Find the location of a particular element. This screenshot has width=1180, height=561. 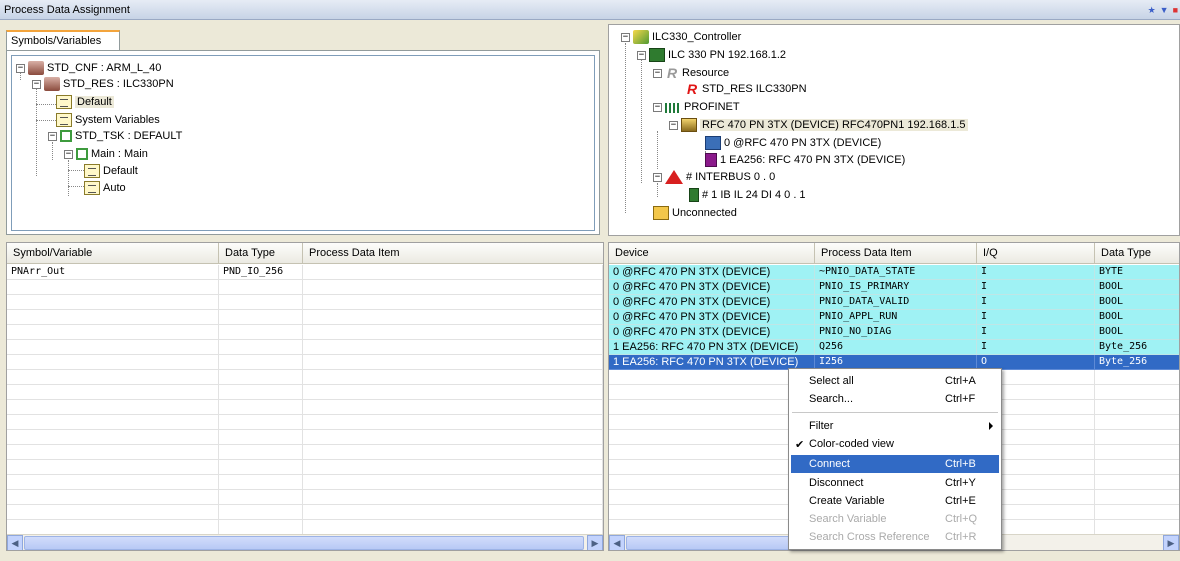

tree-node-system-variables: System Variables is located at coordinates (108, 120).